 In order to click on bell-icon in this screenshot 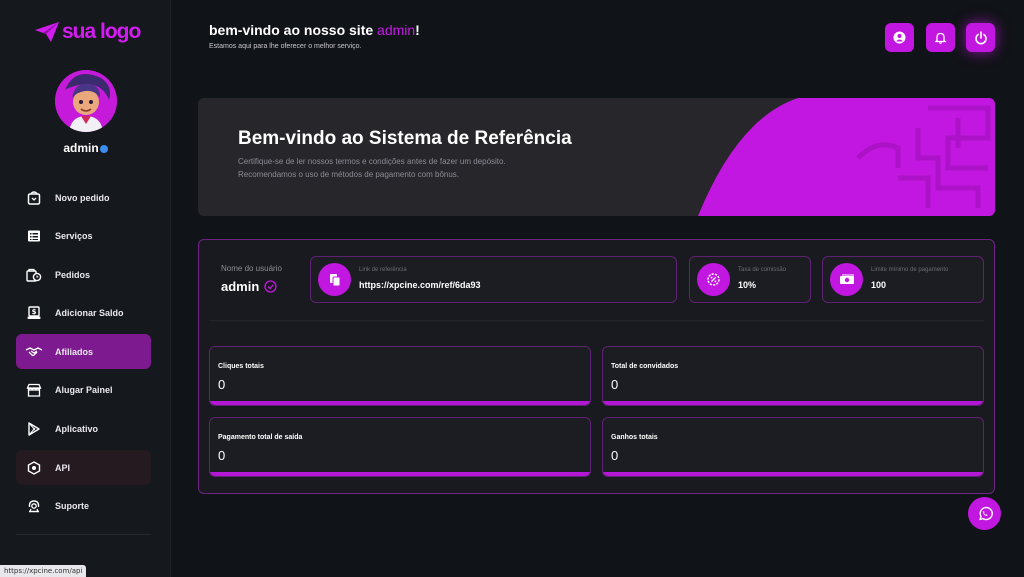, I will do `click(940, 38)`.